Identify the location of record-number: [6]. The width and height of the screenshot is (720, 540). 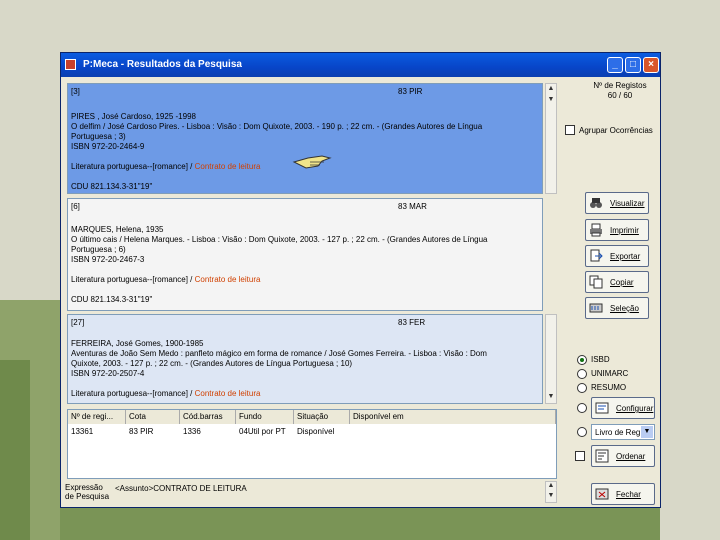
(75, 206).